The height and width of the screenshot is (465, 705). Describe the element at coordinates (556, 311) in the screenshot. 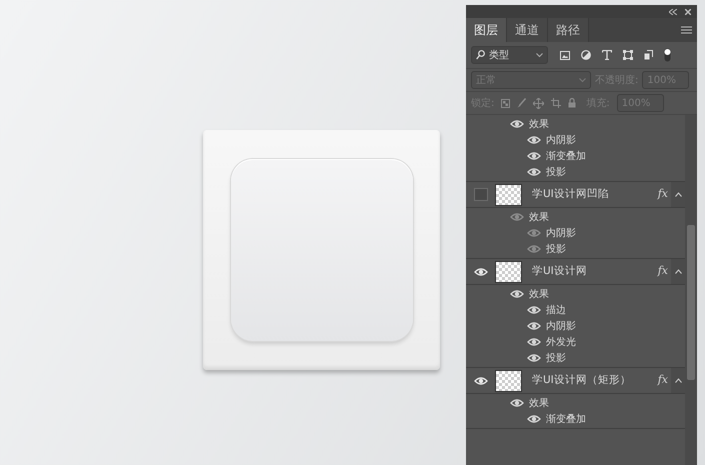

I see `effect-name: 描边` at that location.